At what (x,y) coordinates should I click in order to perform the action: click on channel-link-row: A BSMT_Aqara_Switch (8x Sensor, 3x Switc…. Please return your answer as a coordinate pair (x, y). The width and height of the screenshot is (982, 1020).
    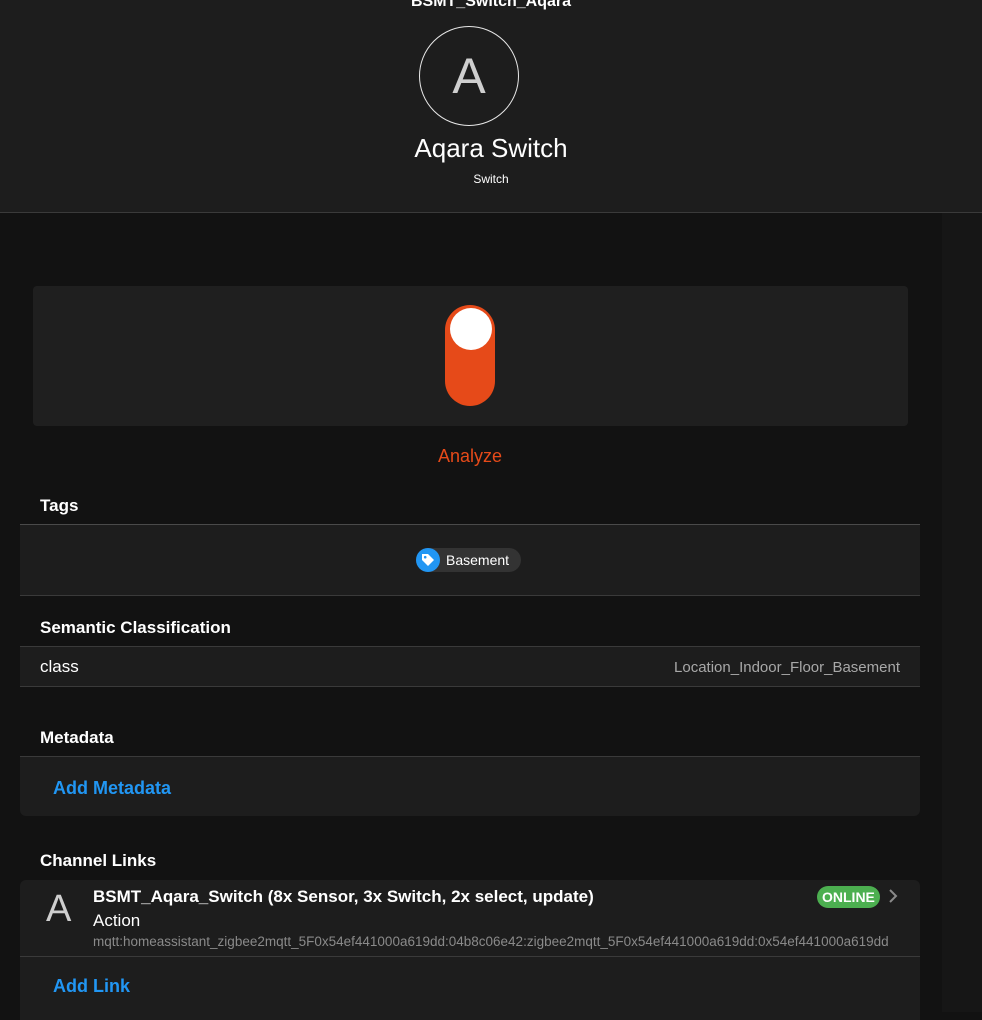
    Looking at the image, I should click on (470, 918).